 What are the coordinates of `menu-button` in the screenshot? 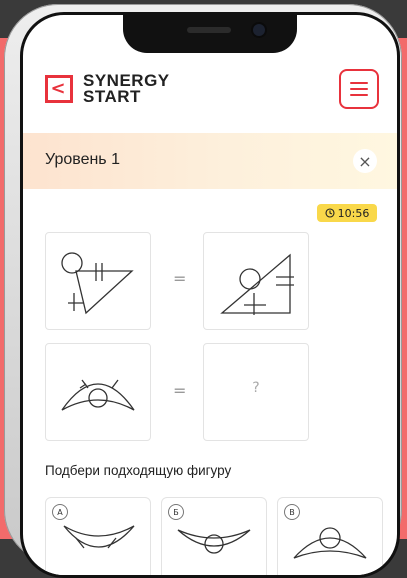 It's located at (359, 89).